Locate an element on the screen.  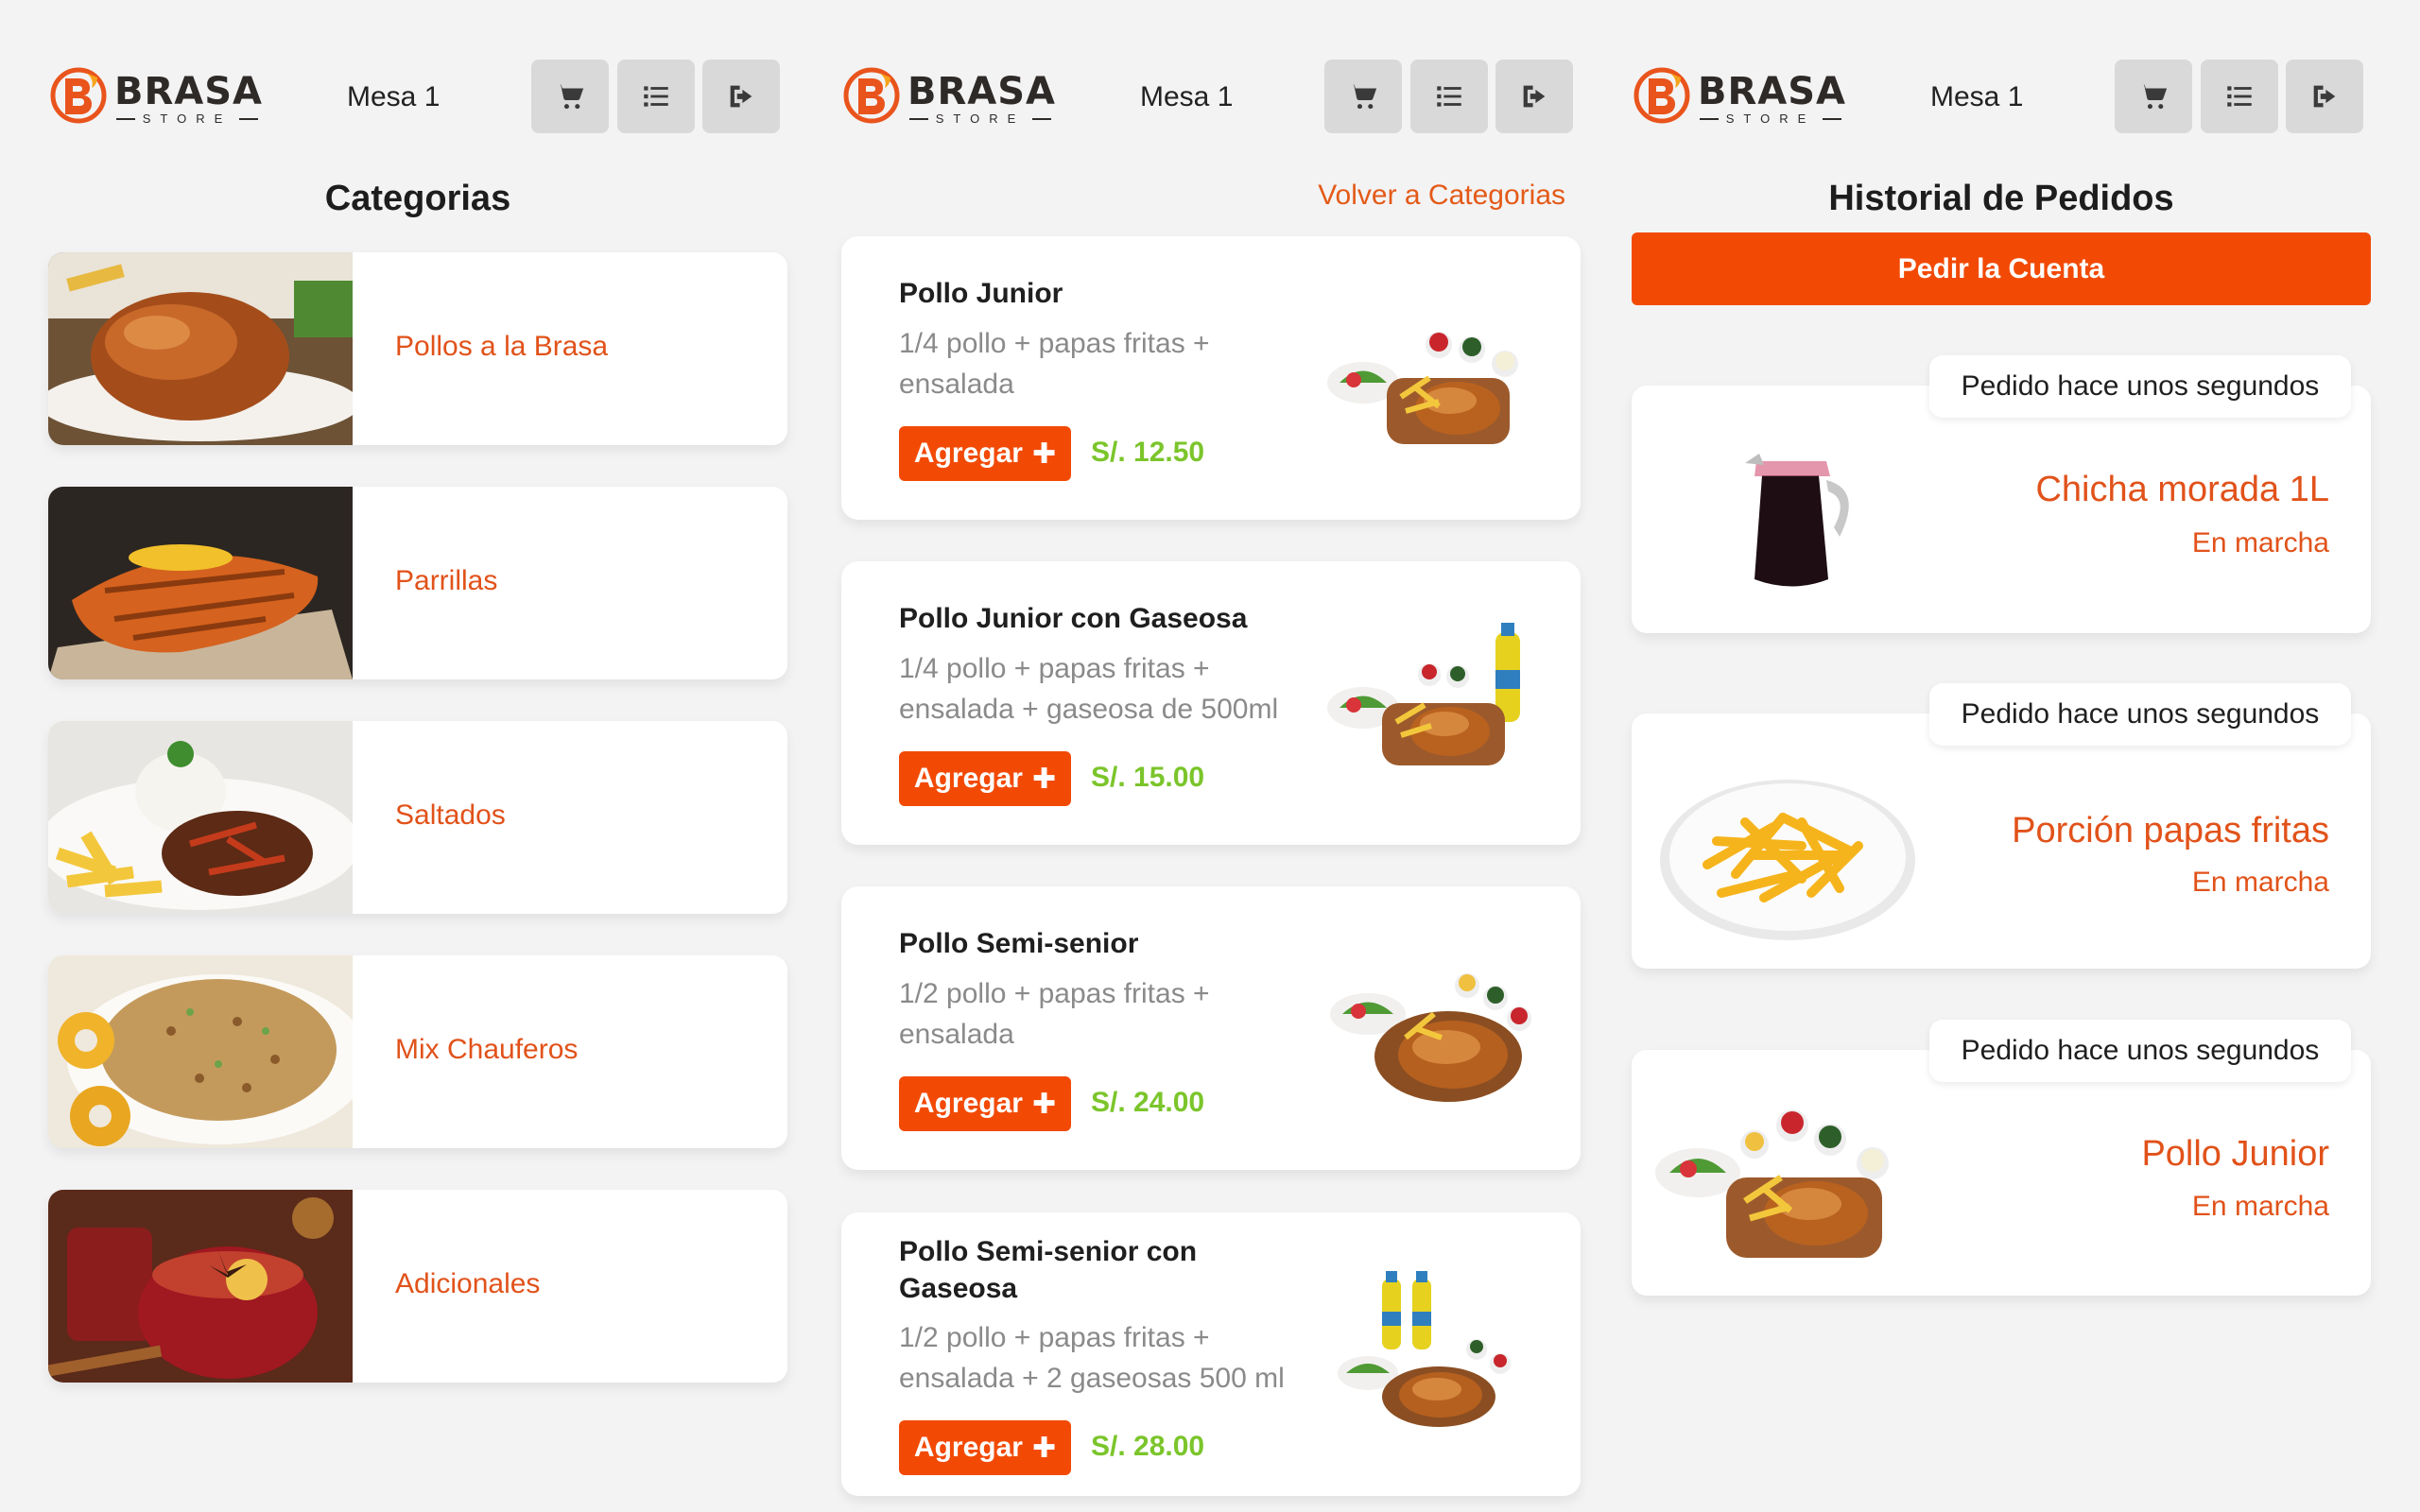
category-card: Saltados is located at coordinates (417, 817).